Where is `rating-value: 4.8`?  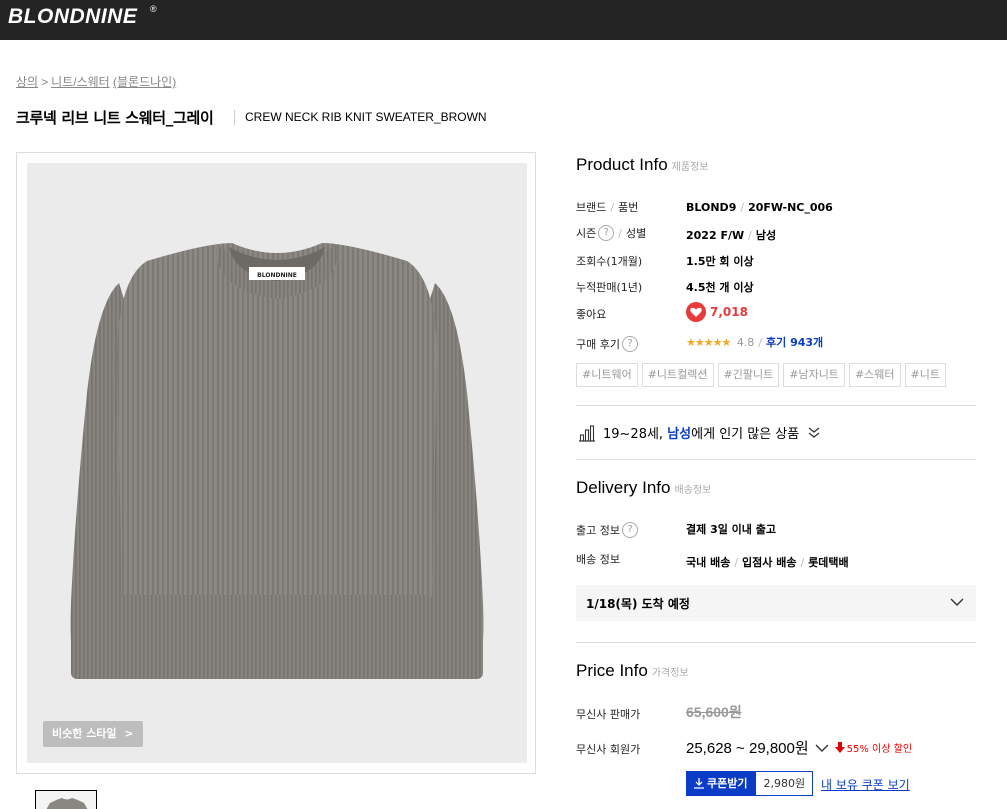 rating-value: 4.8 is located at coordinates (745, 342).